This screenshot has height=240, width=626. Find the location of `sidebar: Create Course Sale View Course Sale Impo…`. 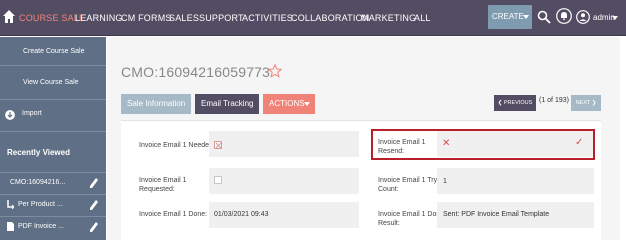

sidebar: Create Course Sale View Course Sale Impo… is located at coordinates (53, 138).